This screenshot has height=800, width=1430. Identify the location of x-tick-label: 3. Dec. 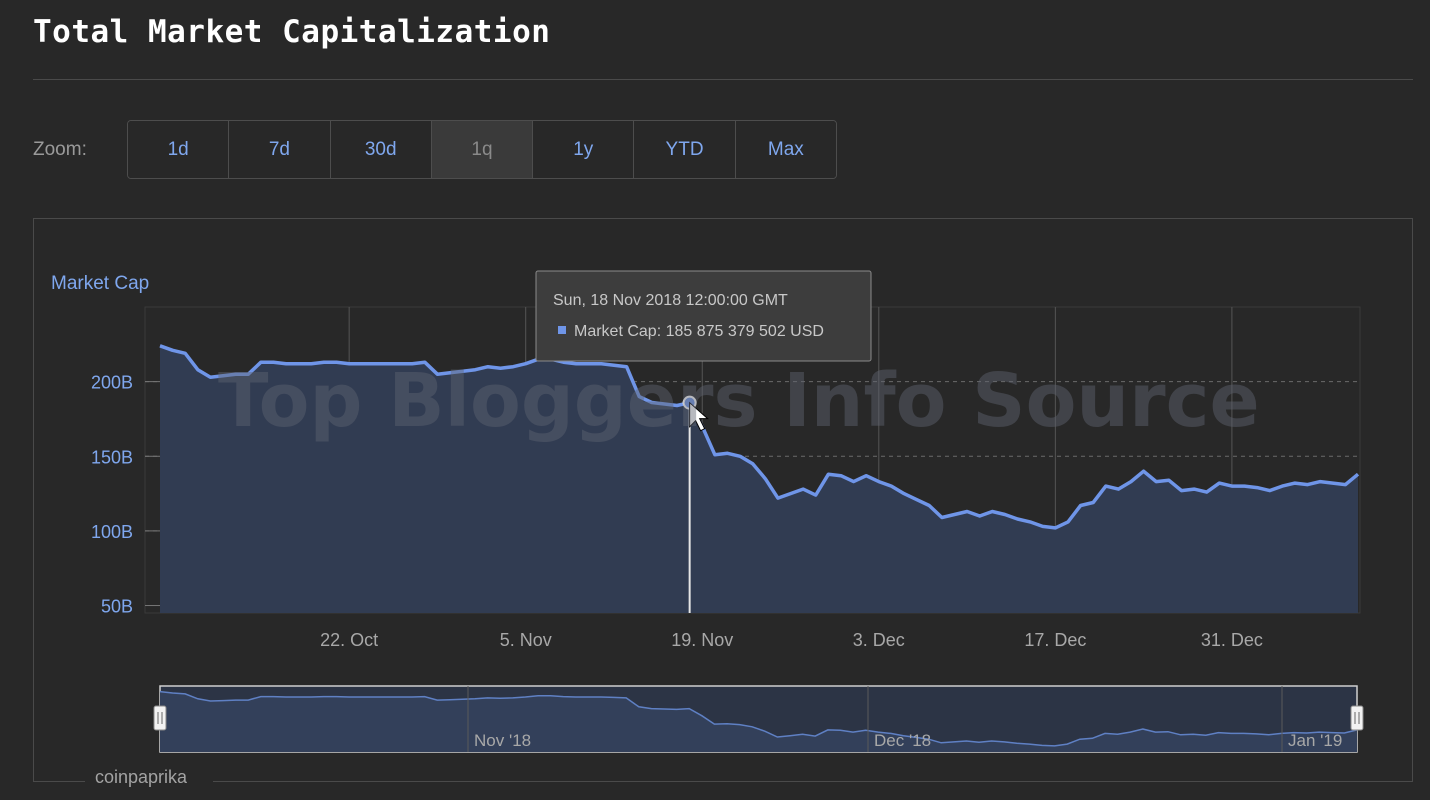
(879, 640).